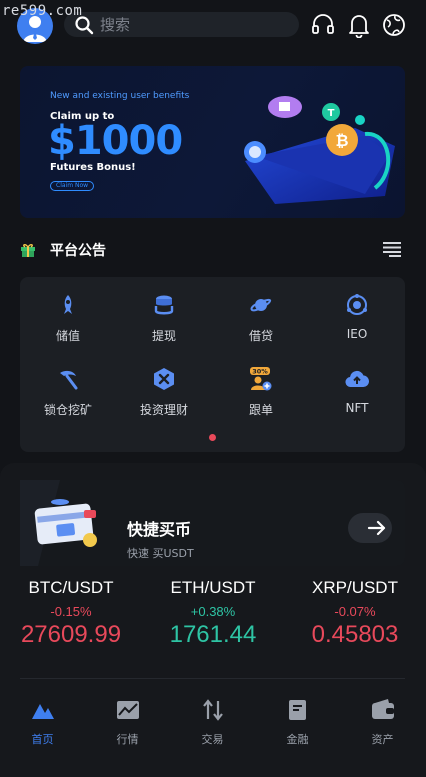 The width and height of the screenshot is (426, 777). I want to click on claim-now-button: Claim Now, so click(72, 186).